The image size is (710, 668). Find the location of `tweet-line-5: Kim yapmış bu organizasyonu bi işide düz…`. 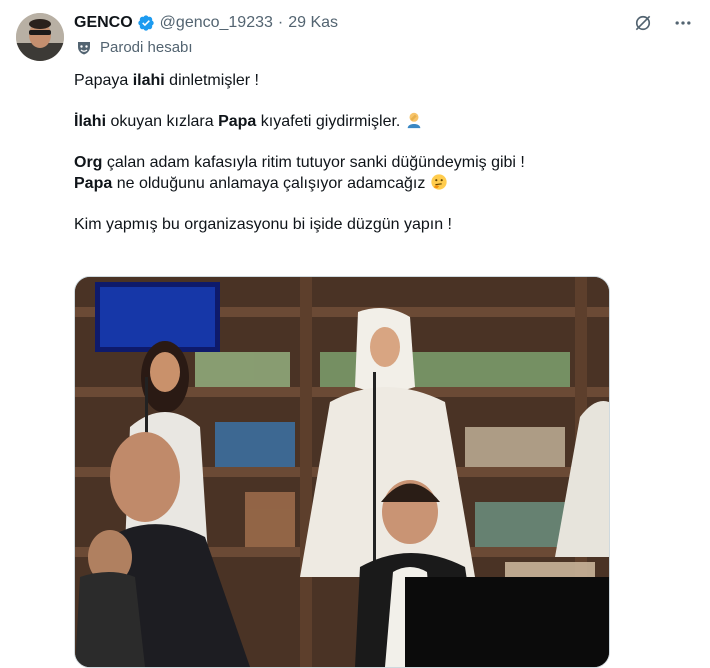

tweet-line-5: Kim yapmış bu organizasyonu bi işide düz… is located at coordinates (263, 224).